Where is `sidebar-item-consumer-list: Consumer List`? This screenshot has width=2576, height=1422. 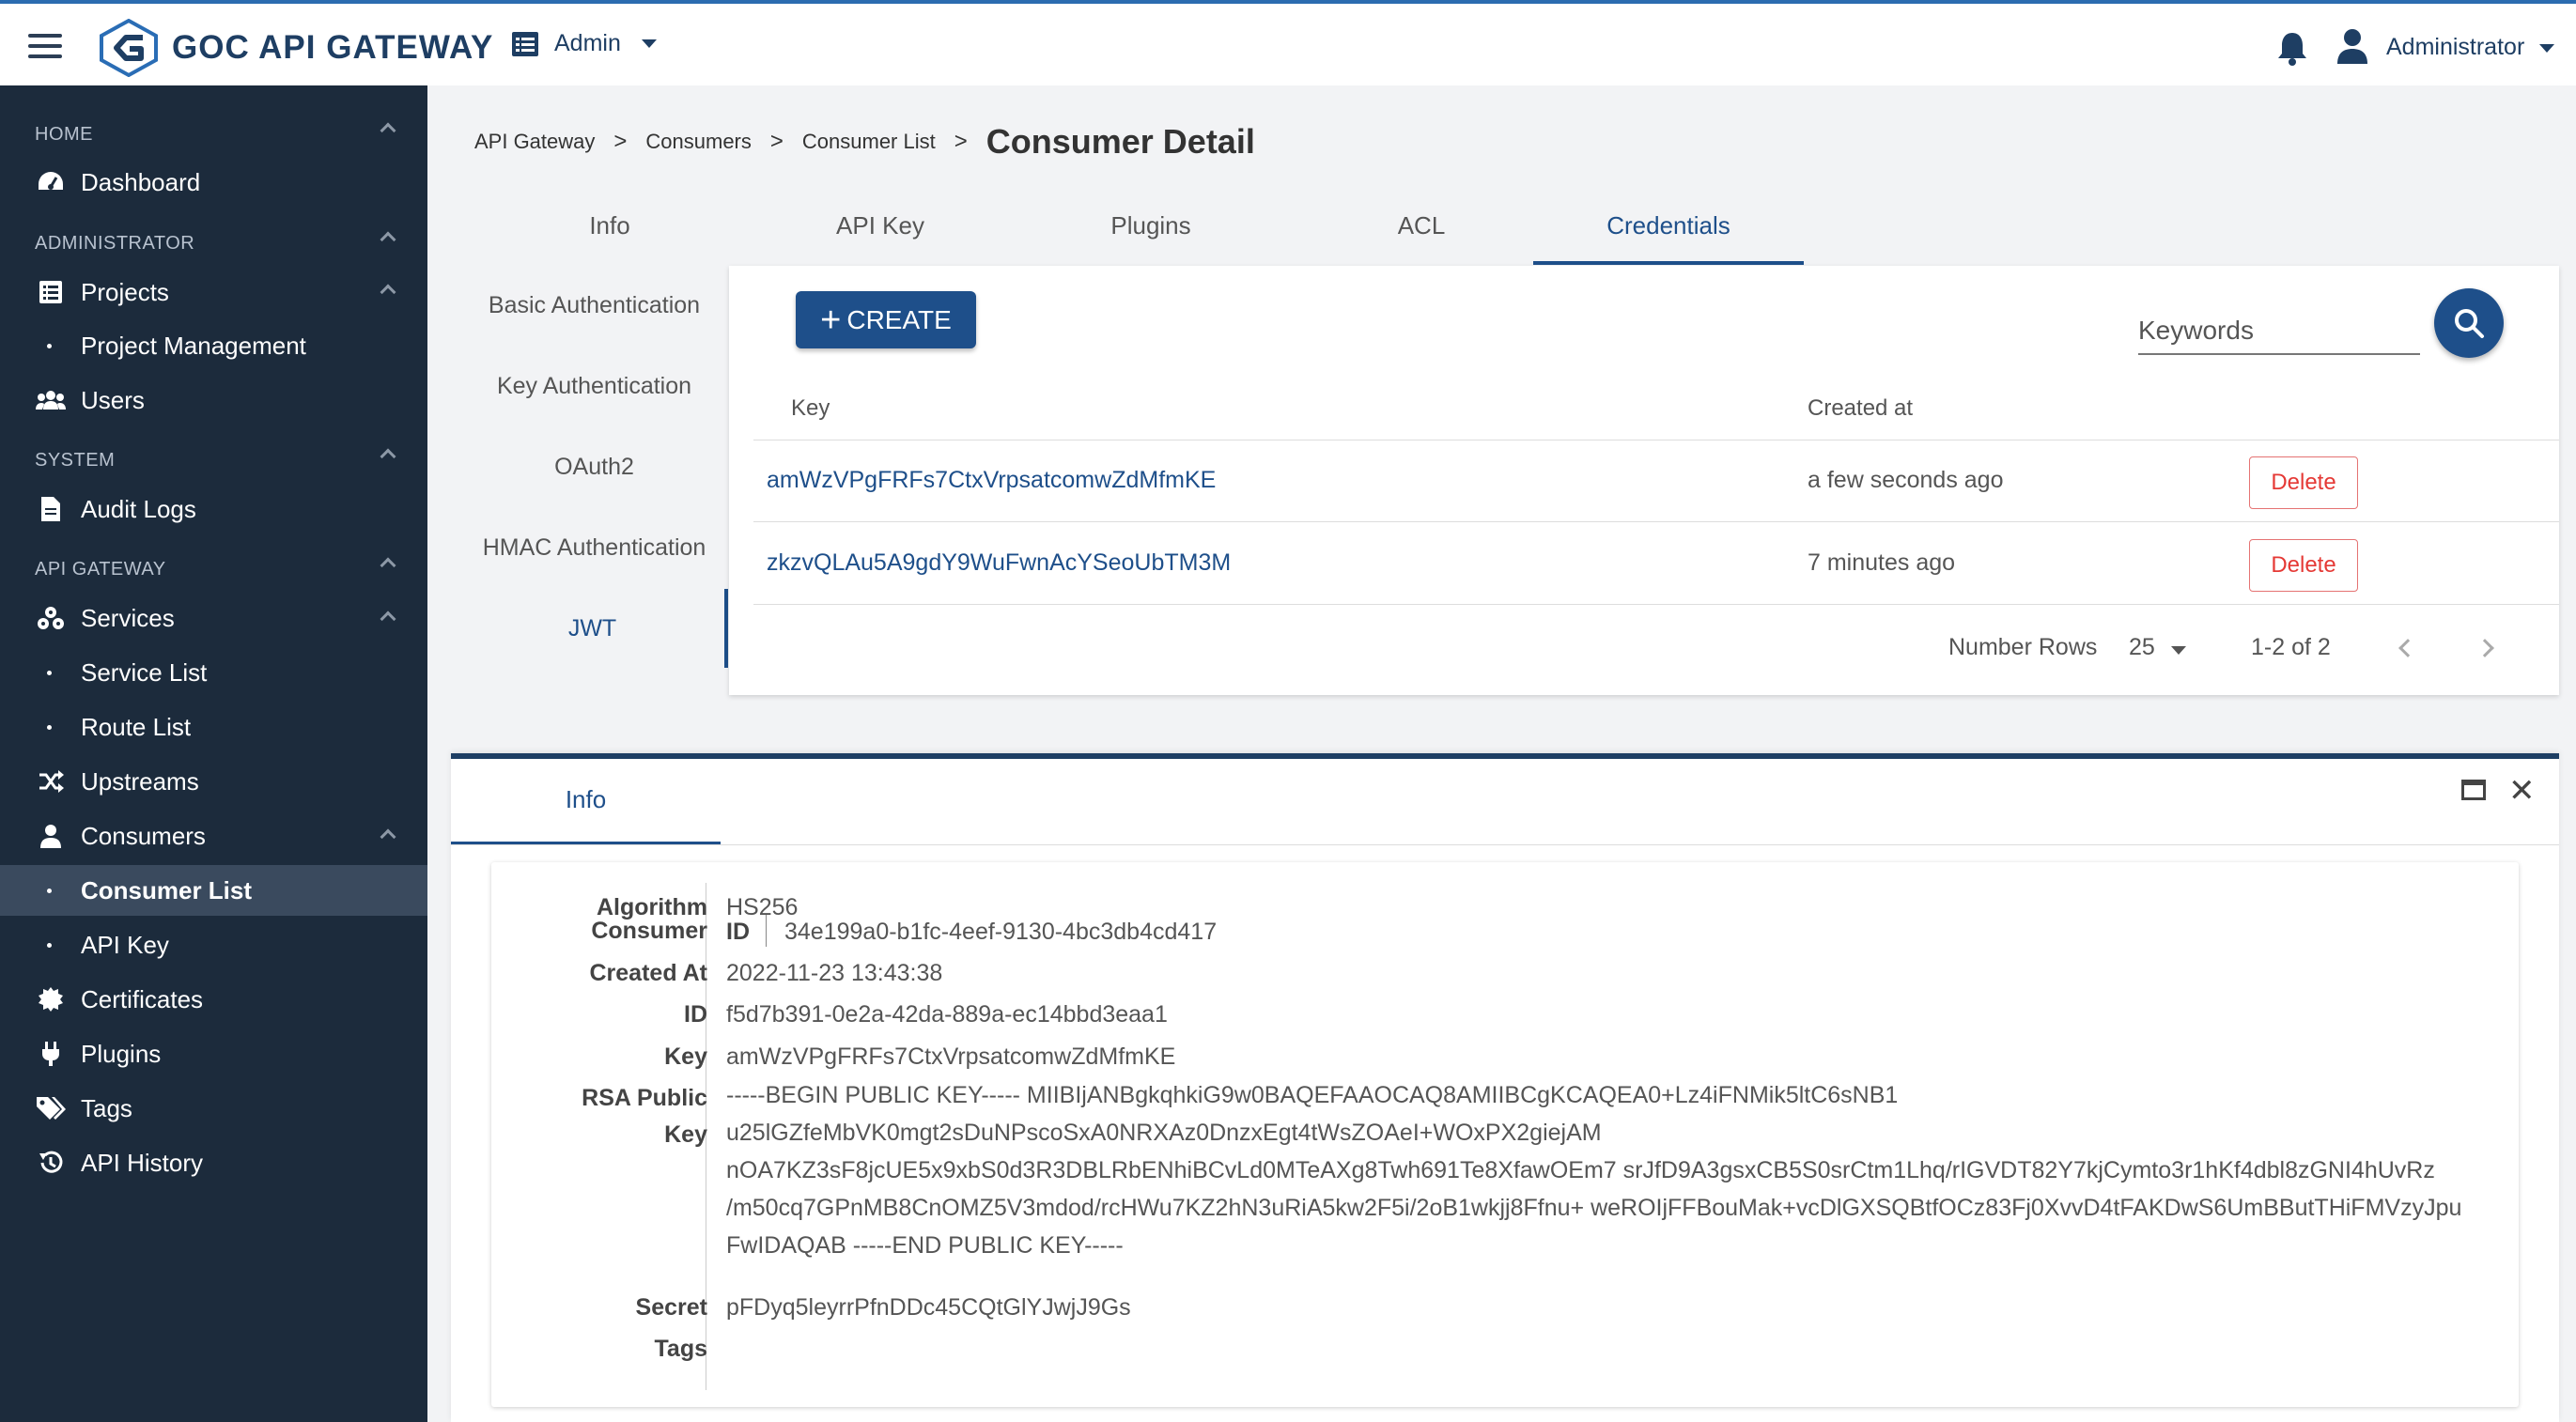 sidebar-item-consumer-list: Consumer List is located at coordinates (213, 890).